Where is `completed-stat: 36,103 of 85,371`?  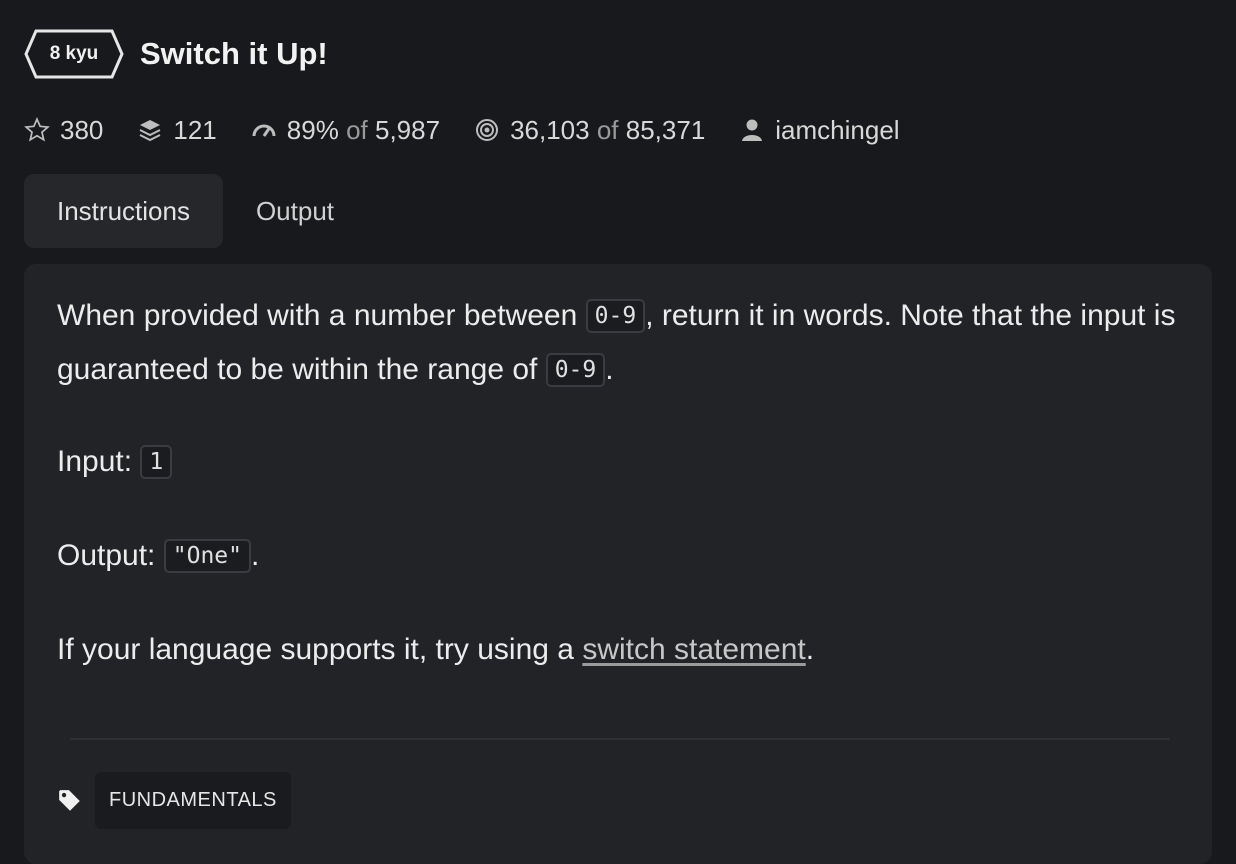 completed-stat: 36,103 of 85,371 is located at coordinates (589, 130).